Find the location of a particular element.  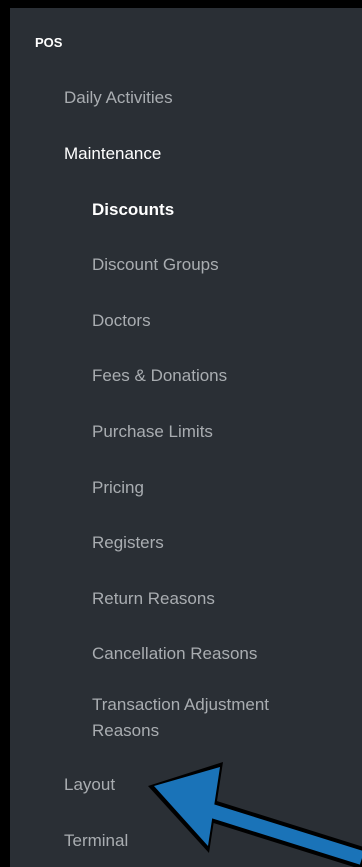

nav-item-terminal: Terminal is located at coordinates (96, 841).